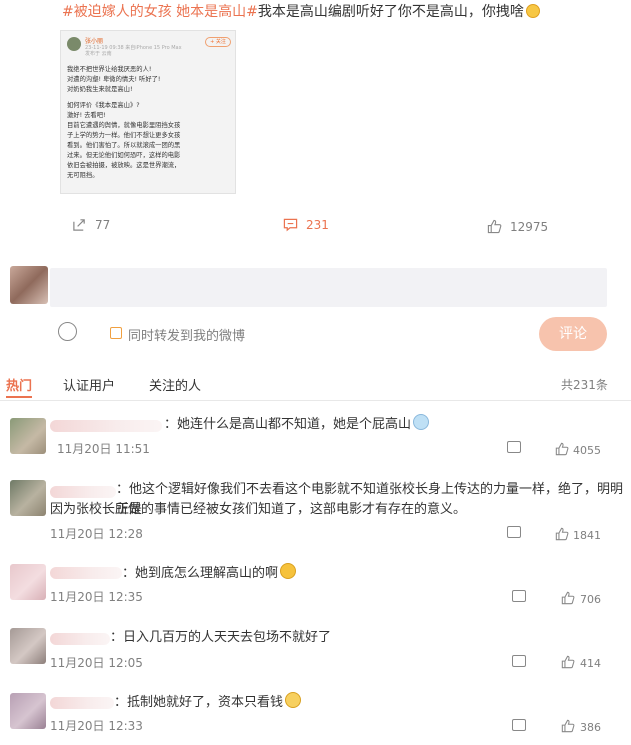 This screenshot has width=631, height=745. I want to click on image-line: 对遭的沟壑! 卑微的情夫! 听好了!, so click(114, 79).